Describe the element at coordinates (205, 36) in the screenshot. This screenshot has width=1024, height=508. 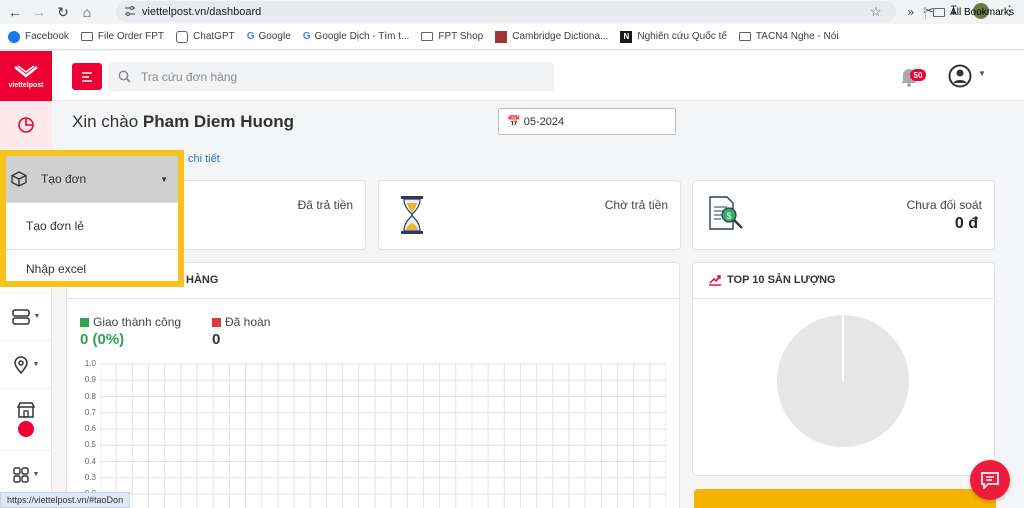
I see `bookmark-chatgpt: ChatGPT` at that location.